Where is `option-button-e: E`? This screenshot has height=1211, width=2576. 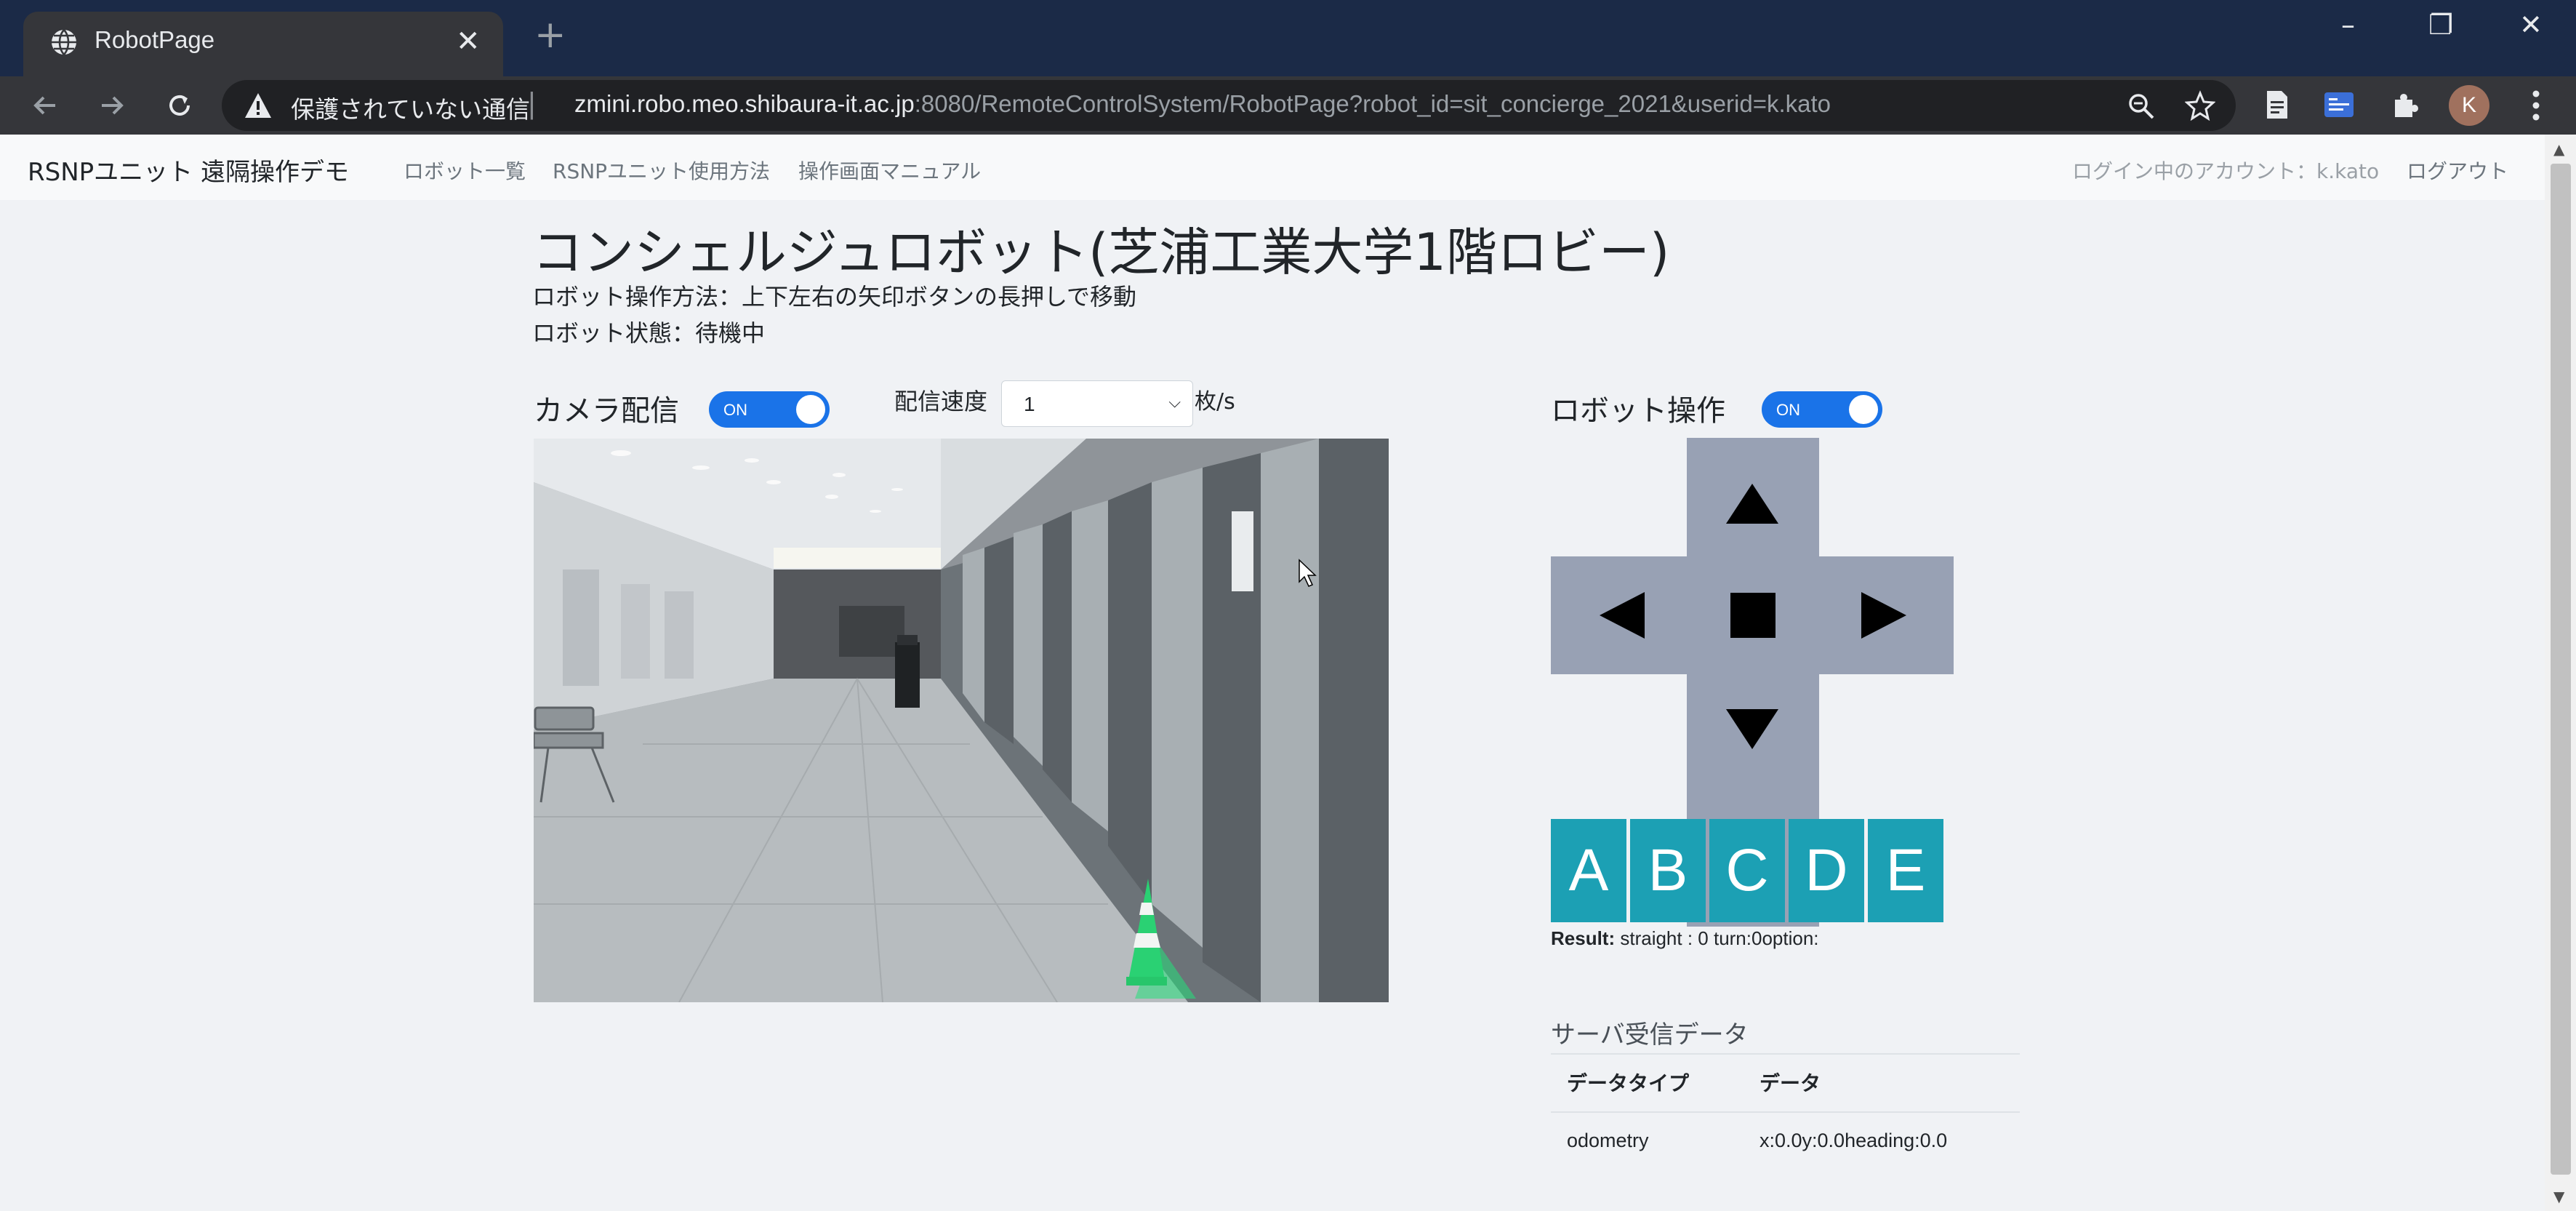 option-button-e: E is located at coordinates (1906, 870).